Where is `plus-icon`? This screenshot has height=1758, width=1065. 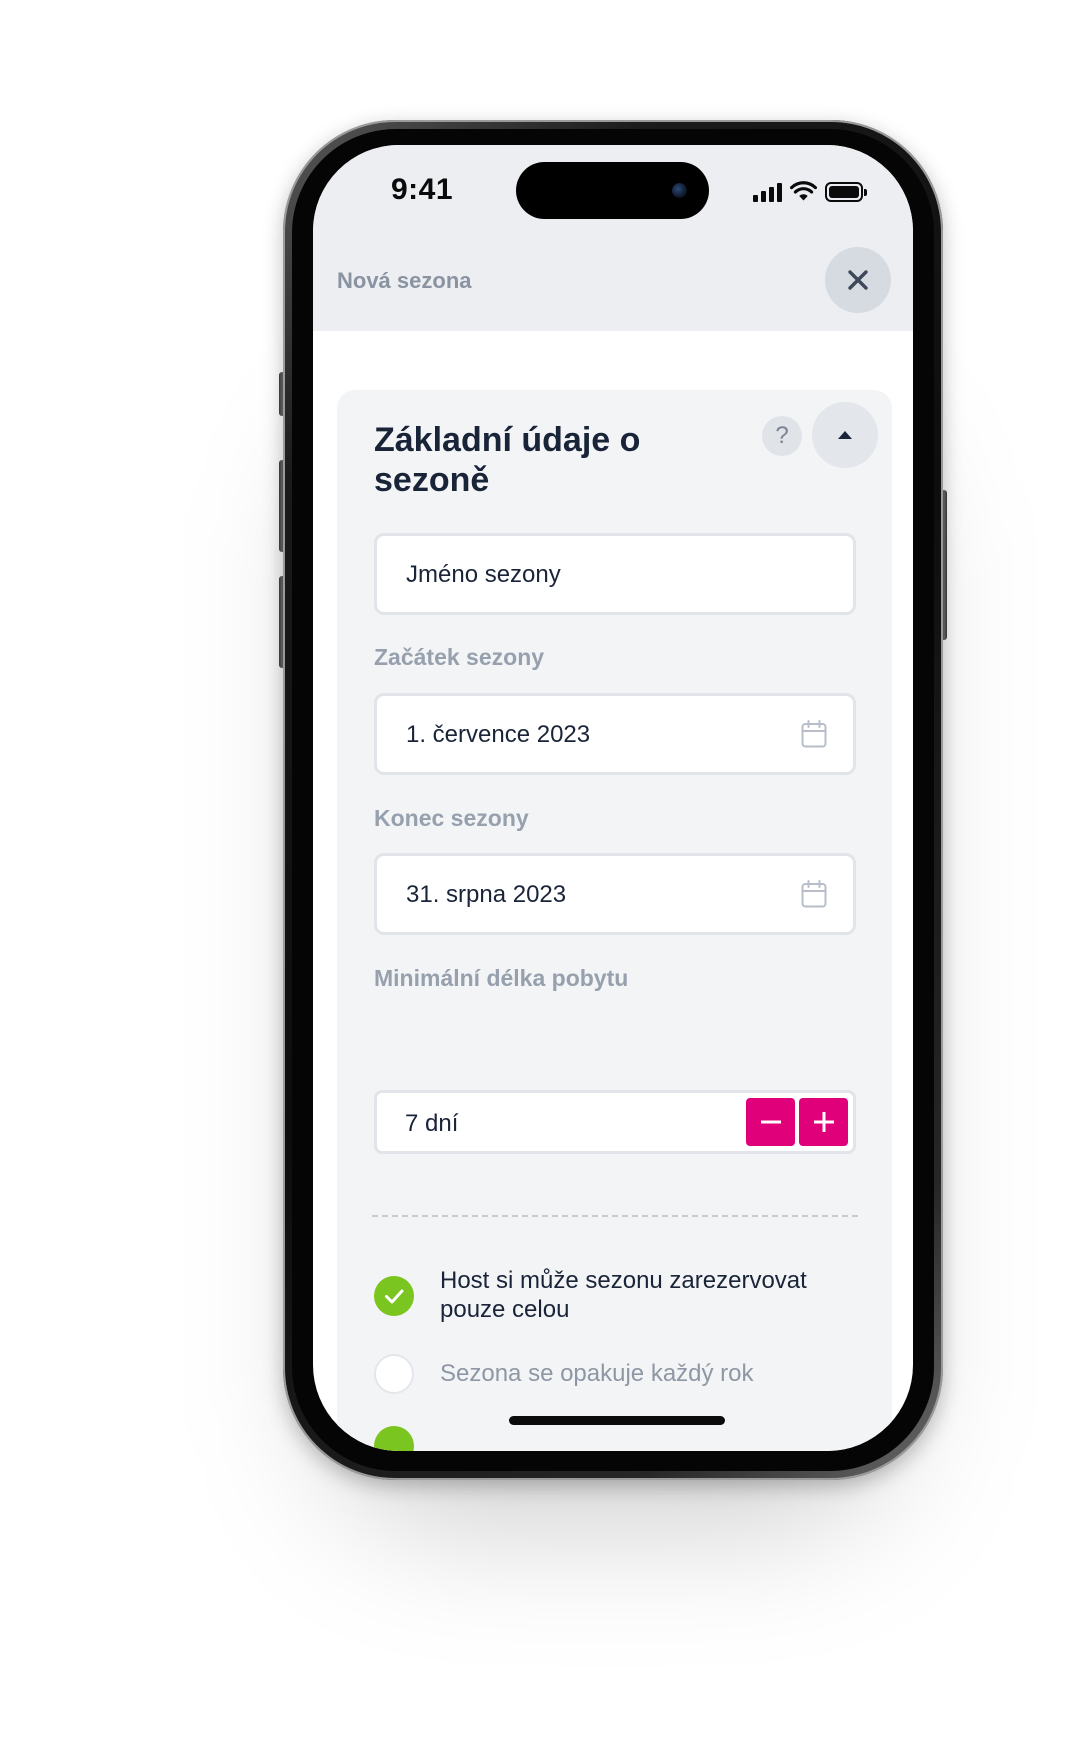 plus-icon is located at coordinates (823, 1122).